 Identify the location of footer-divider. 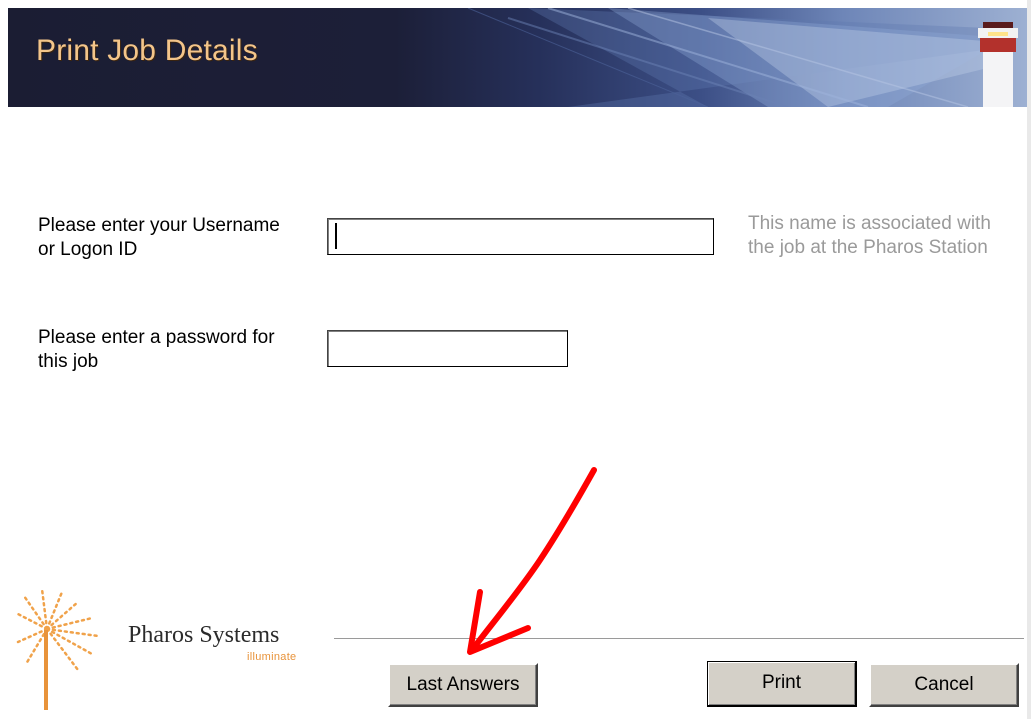
(679, 640).